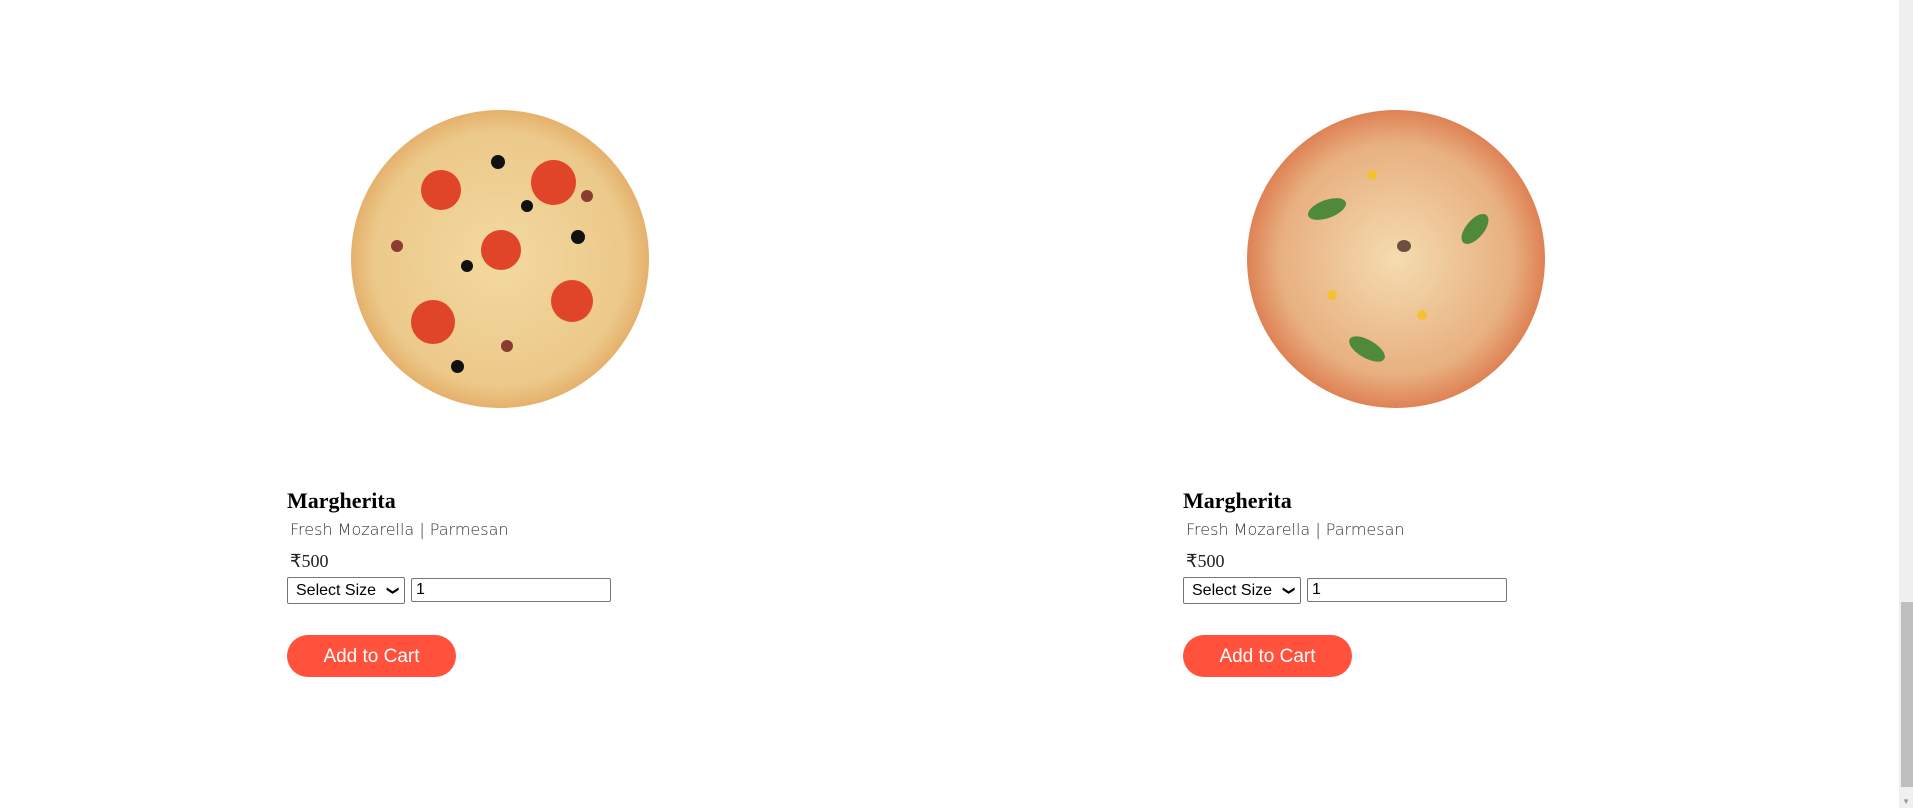 The height and width of the screenshot is (808, 1913). What do you see at coordinates (1906, 404) in the screenshot?
I see `scrollbar: ▼` at bounding box center [1906, 404].